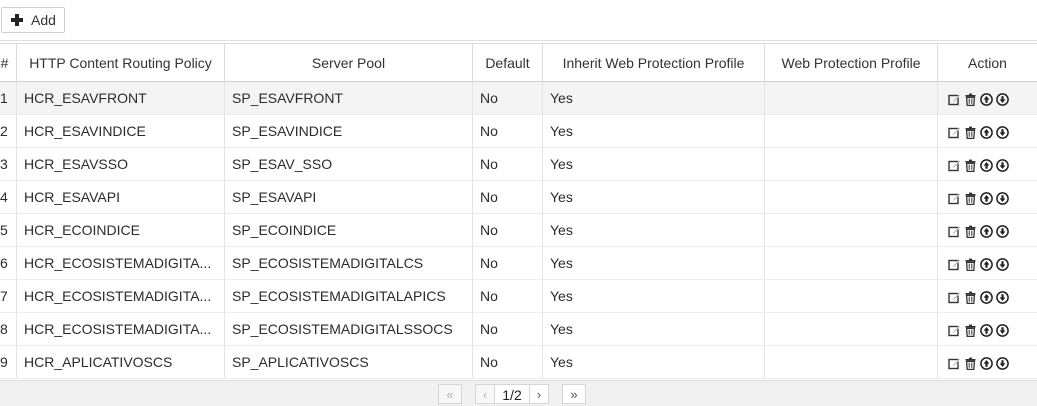 The image size is (1037, 406). I want to click on server-pool-cell: SP_ECOINDICE, so click(349, 230).